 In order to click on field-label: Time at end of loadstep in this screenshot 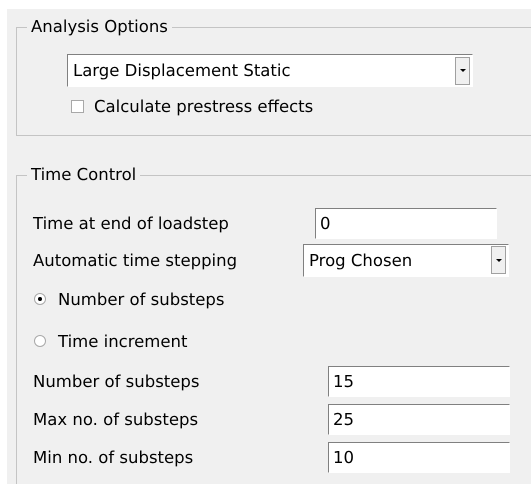, I will do `click(131, 223)`.